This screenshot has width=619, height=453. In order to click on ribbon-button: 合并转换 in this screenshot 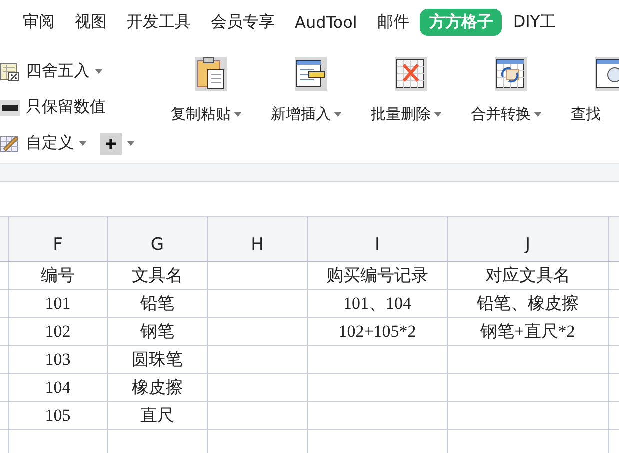, I will do `click(511, 104)`.